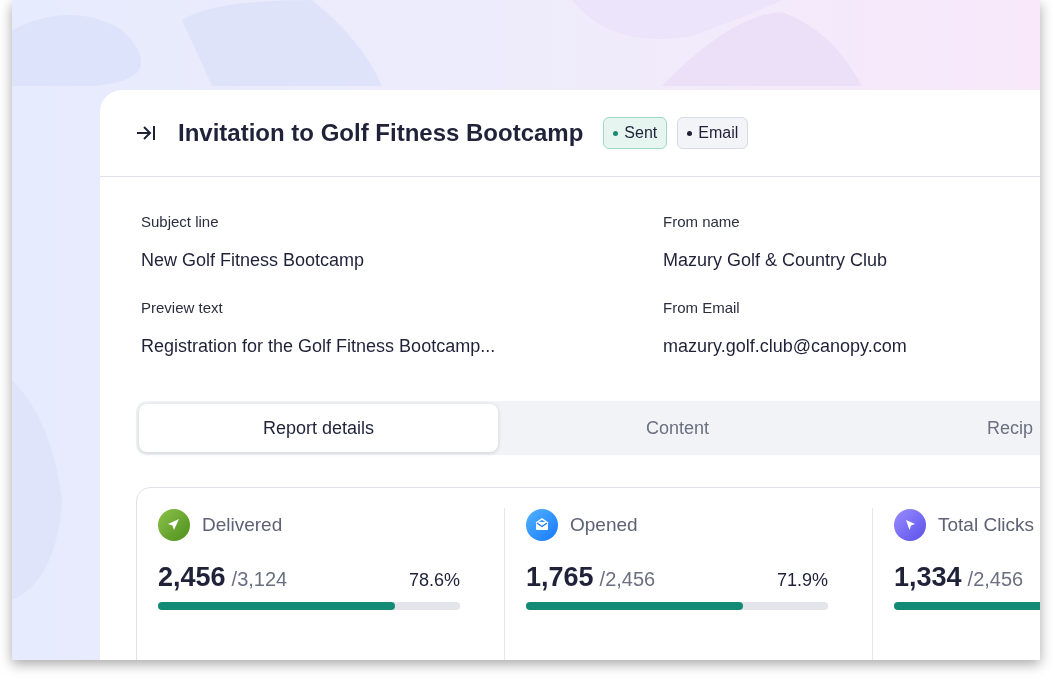 The image size is (1053, 684). What do you see at coordinates (635, 133) in the screenshot?
I see `status-badge: Sent` at bounding box center [635, 133].